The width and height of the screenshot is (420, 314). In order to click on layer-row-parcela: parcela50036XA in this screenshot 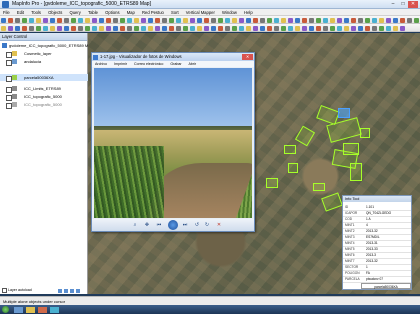, I will do `click(44, 78)`.